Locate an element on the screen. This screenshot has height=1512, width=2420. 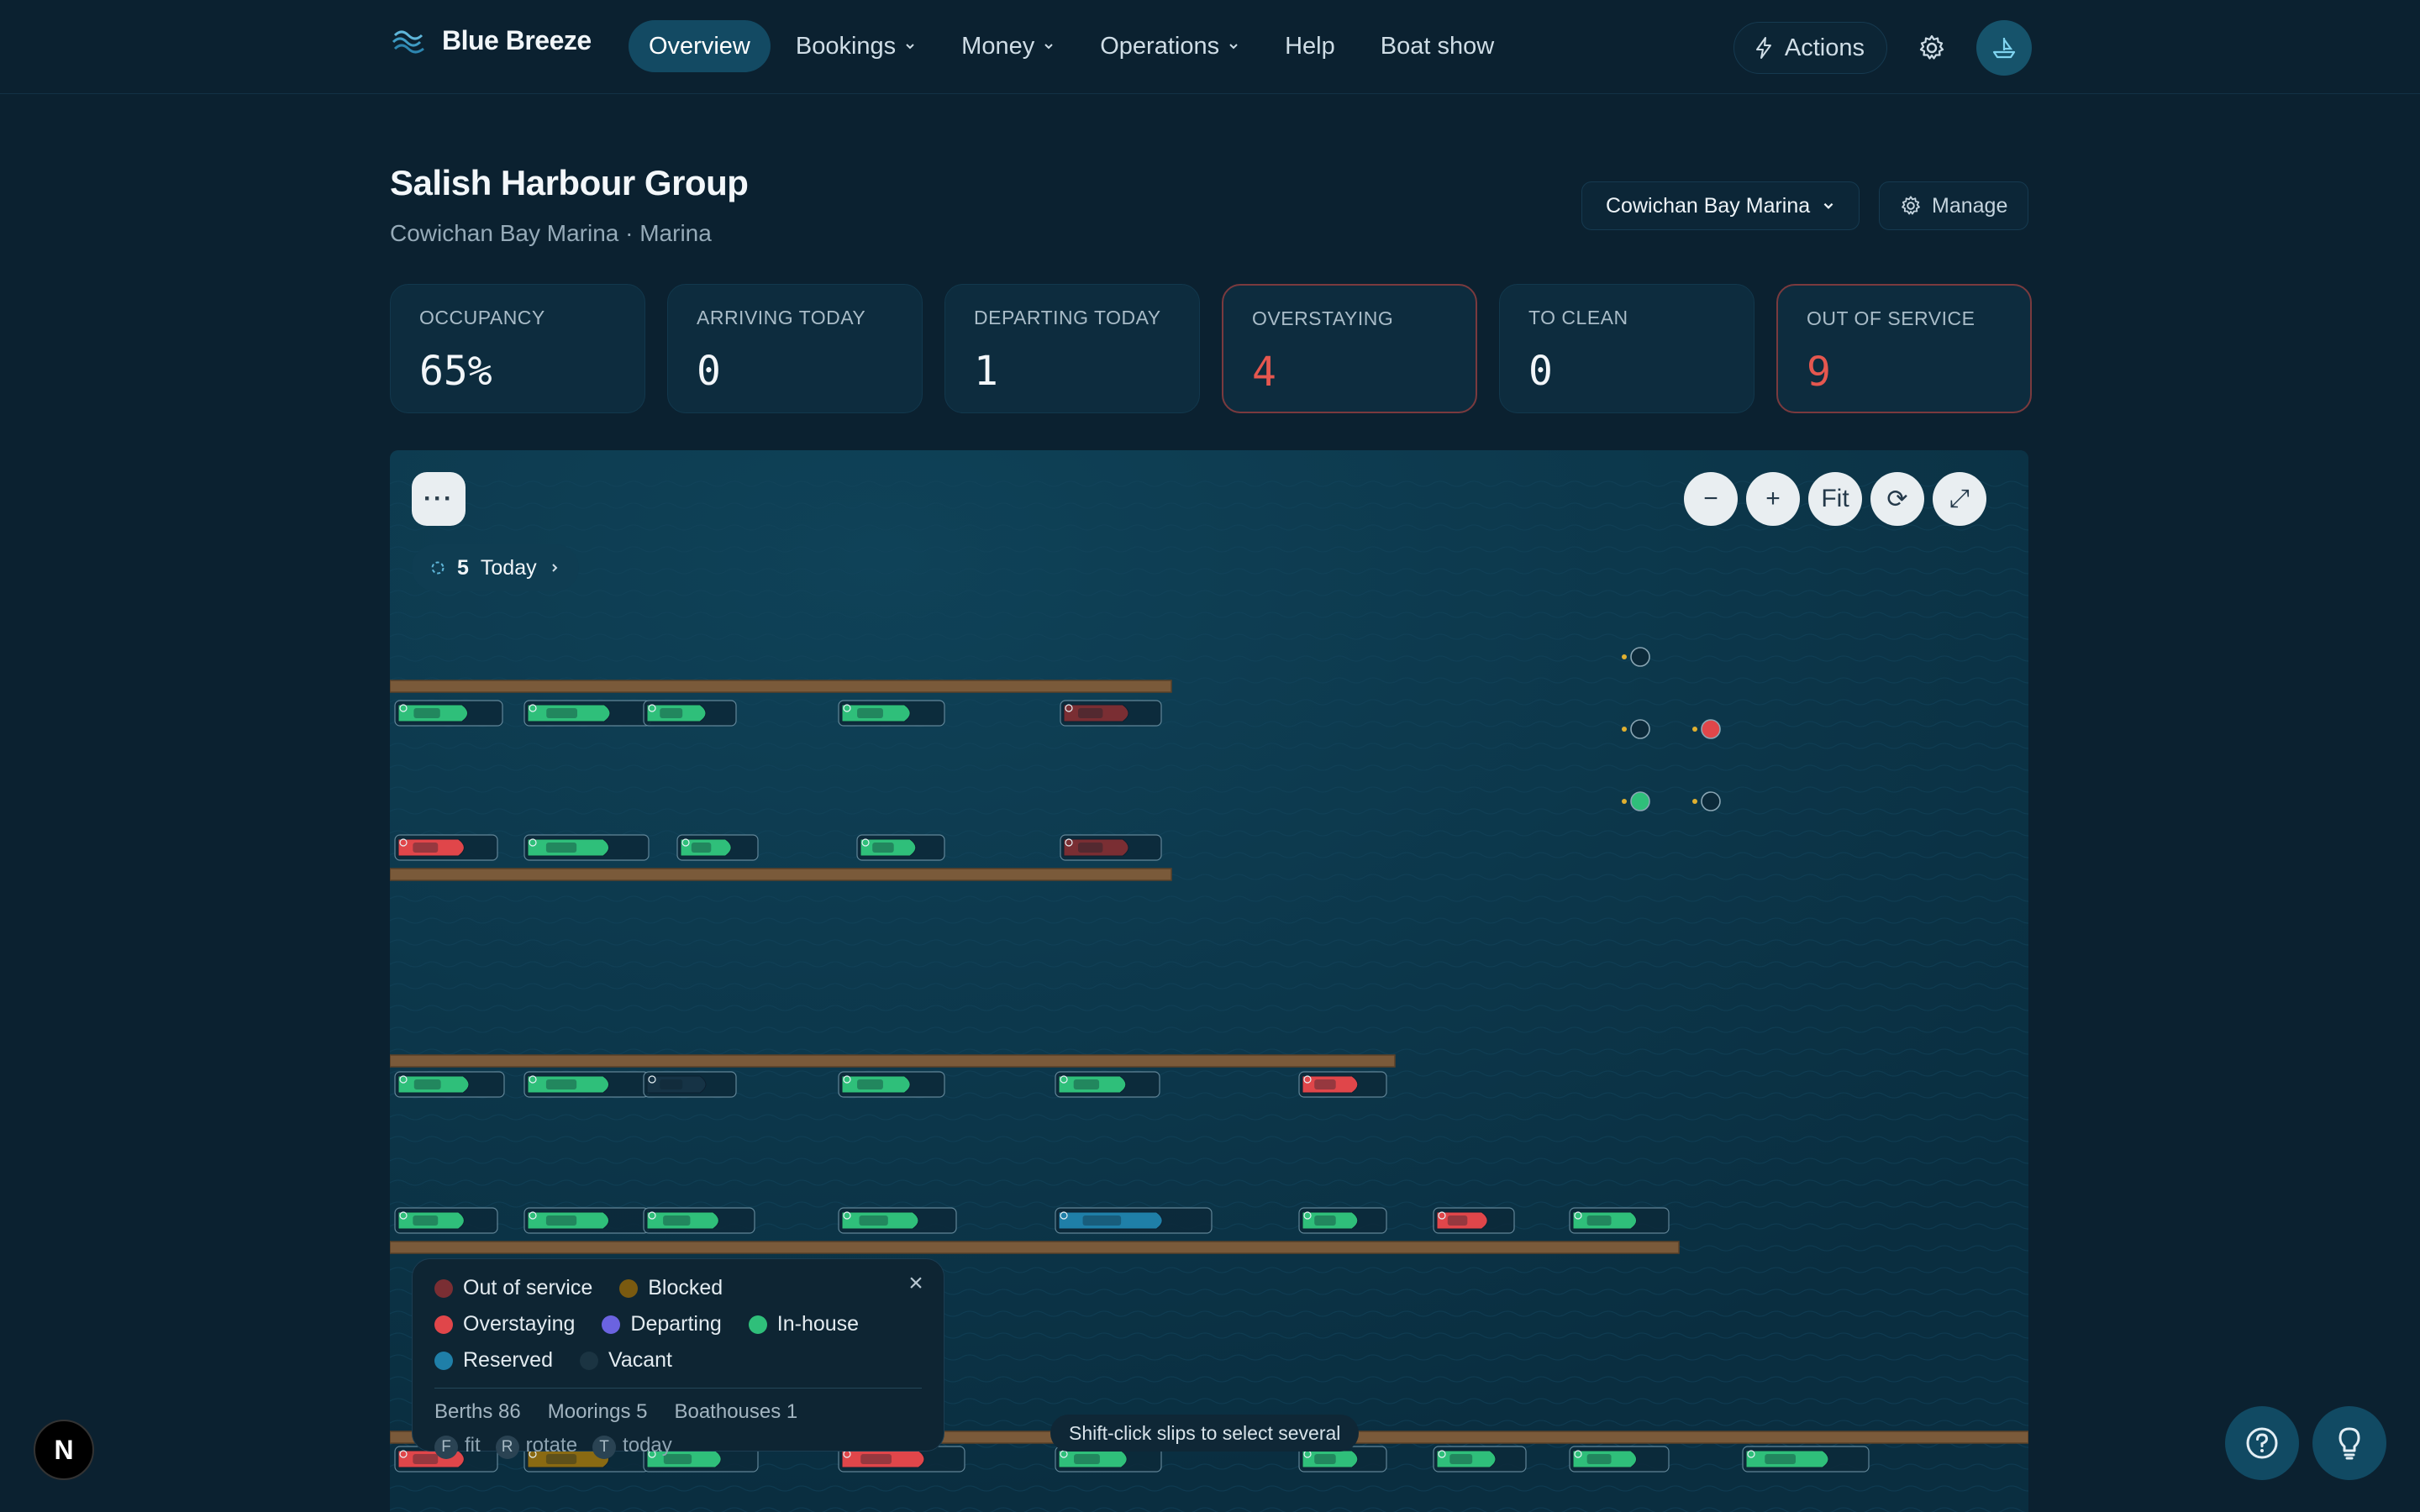
shortcut-today: Ttoday is located at coordinates (632, 1446).